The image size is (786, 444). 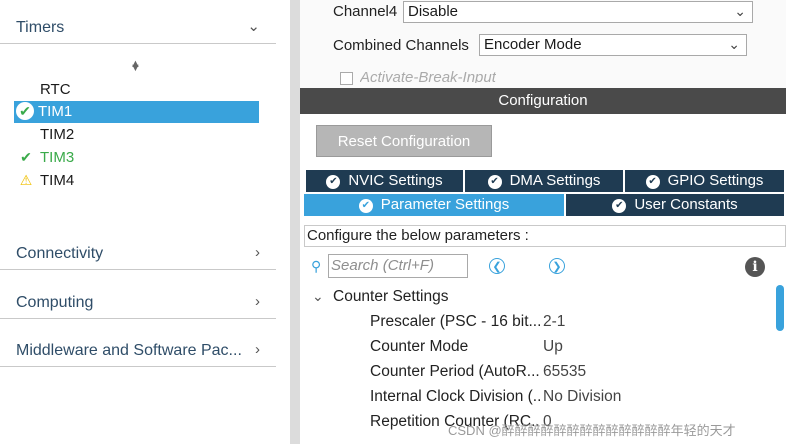 What do you see at coordinates (401, 45) in the screenshot?
I see `combined-channels-label: Combined Channels` at bounding box center [401, 45].